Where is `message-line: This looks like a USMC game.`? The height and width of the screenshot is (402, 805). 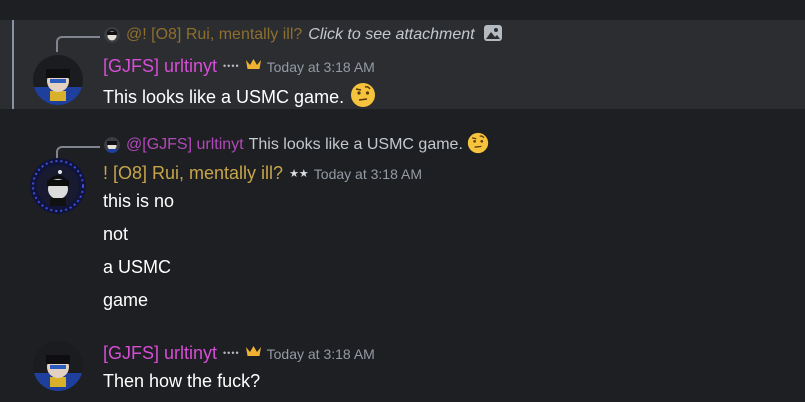 message-line: This looks like a USMC game. is located at coordinates (224, 97).